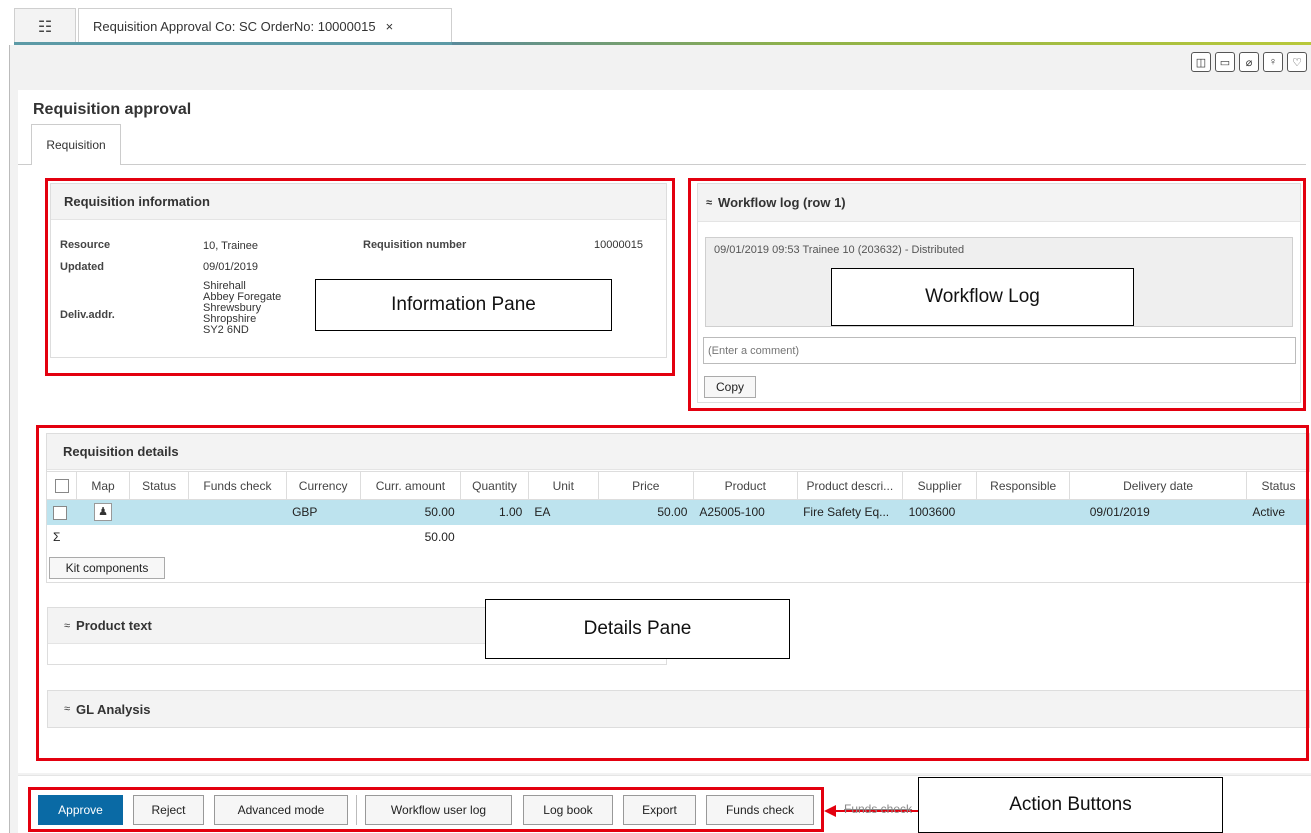  I want to click on close-icon: ×, so click(390, 26).